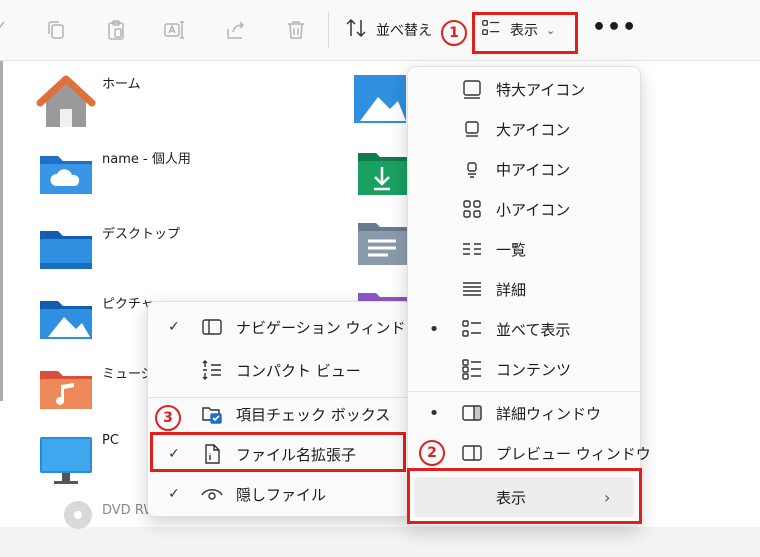  What do you see at coordinates (174, 30) in the screenshot?
I see `rename-icon` at bounding box center [174, 30].